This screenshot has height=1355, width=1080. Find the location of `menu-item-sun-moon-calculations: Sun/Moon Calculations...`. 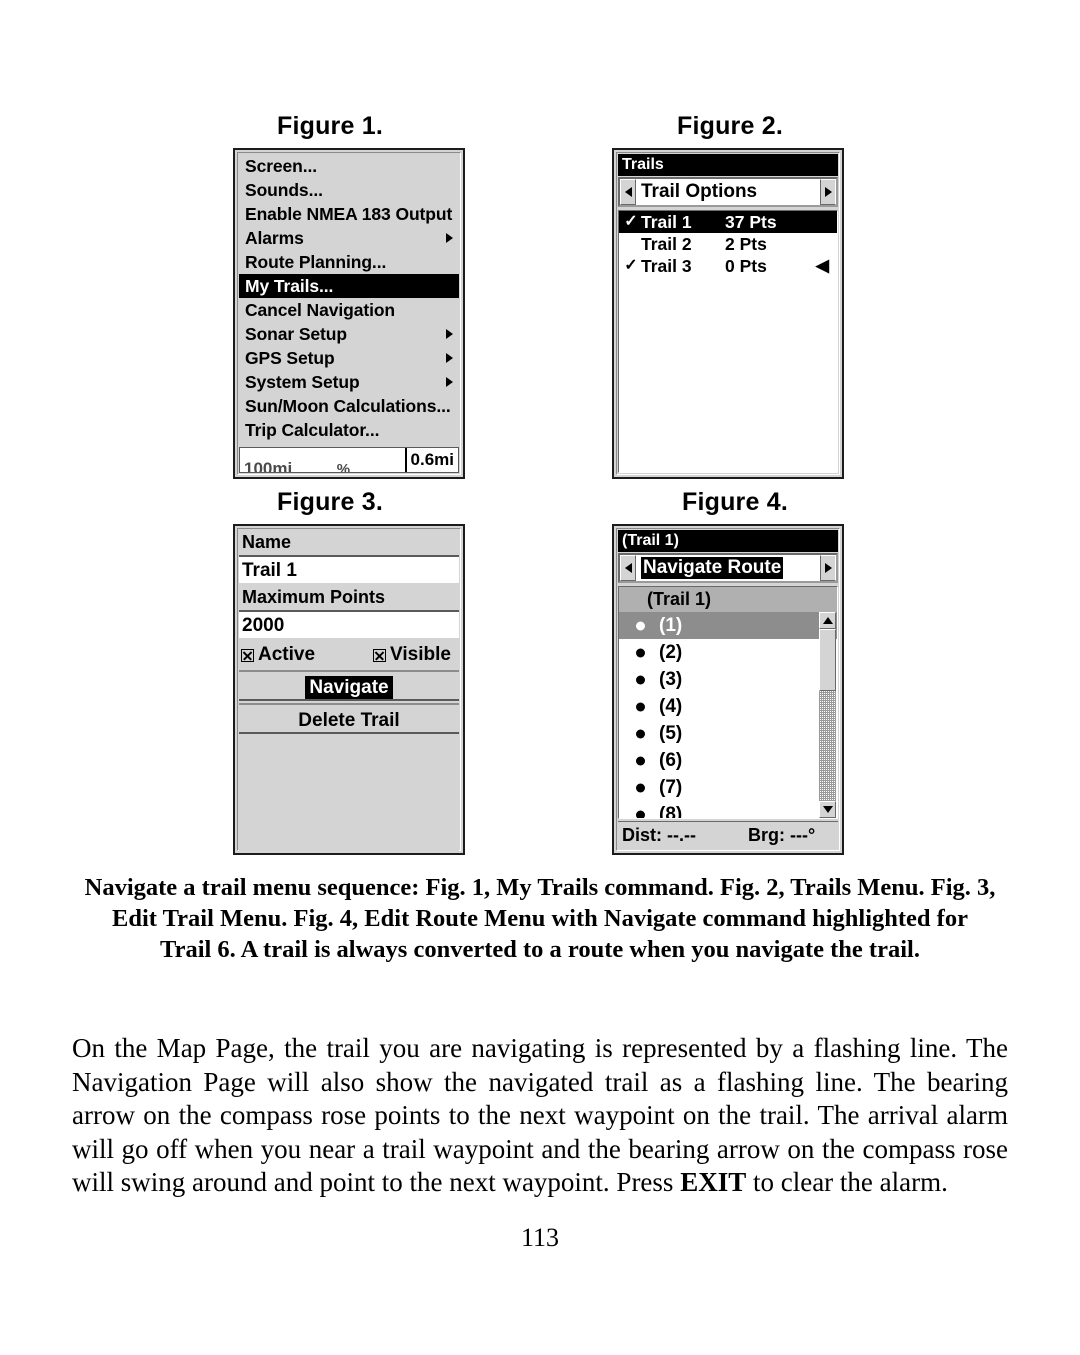

menu-item-sun-moon-calculations: Sun/Moon Calculations... is located at coordinates (349, 406).